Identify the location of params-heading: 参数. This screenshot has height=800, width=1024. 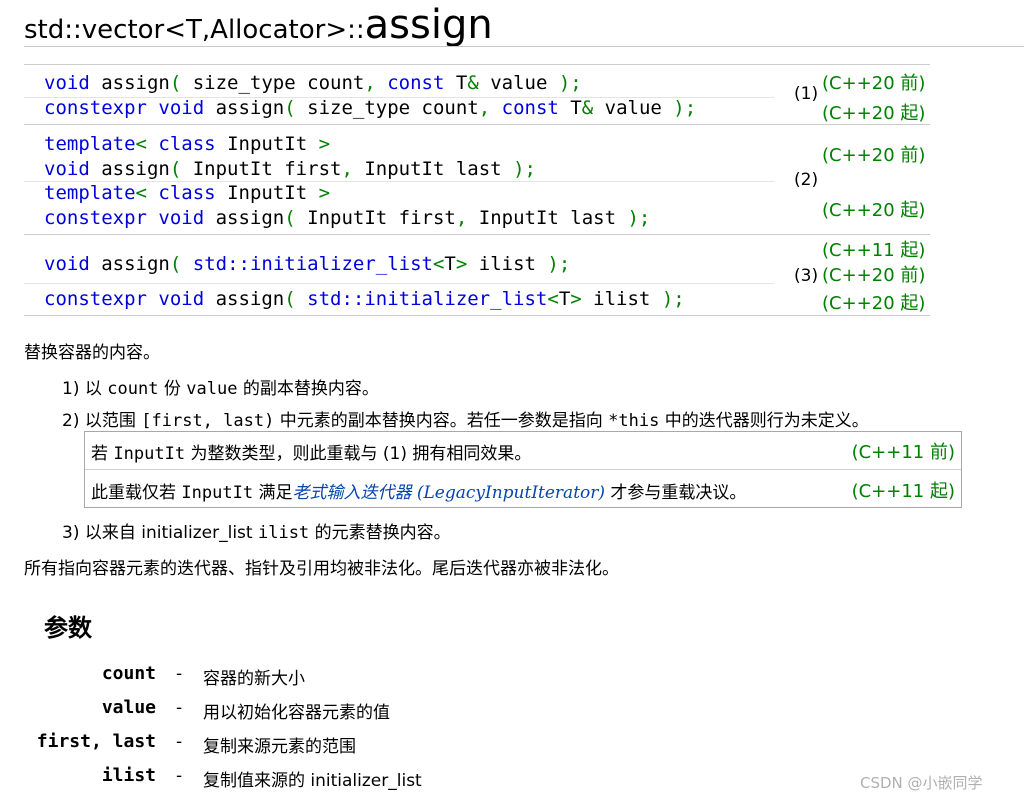
(68, 628).